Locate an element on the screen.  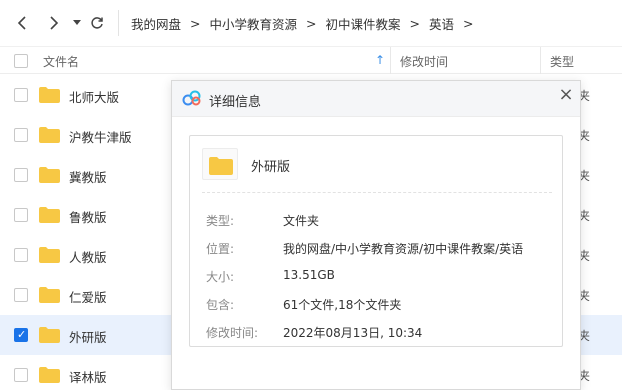
location-label: 位置: is located at coordinates (220, 249).